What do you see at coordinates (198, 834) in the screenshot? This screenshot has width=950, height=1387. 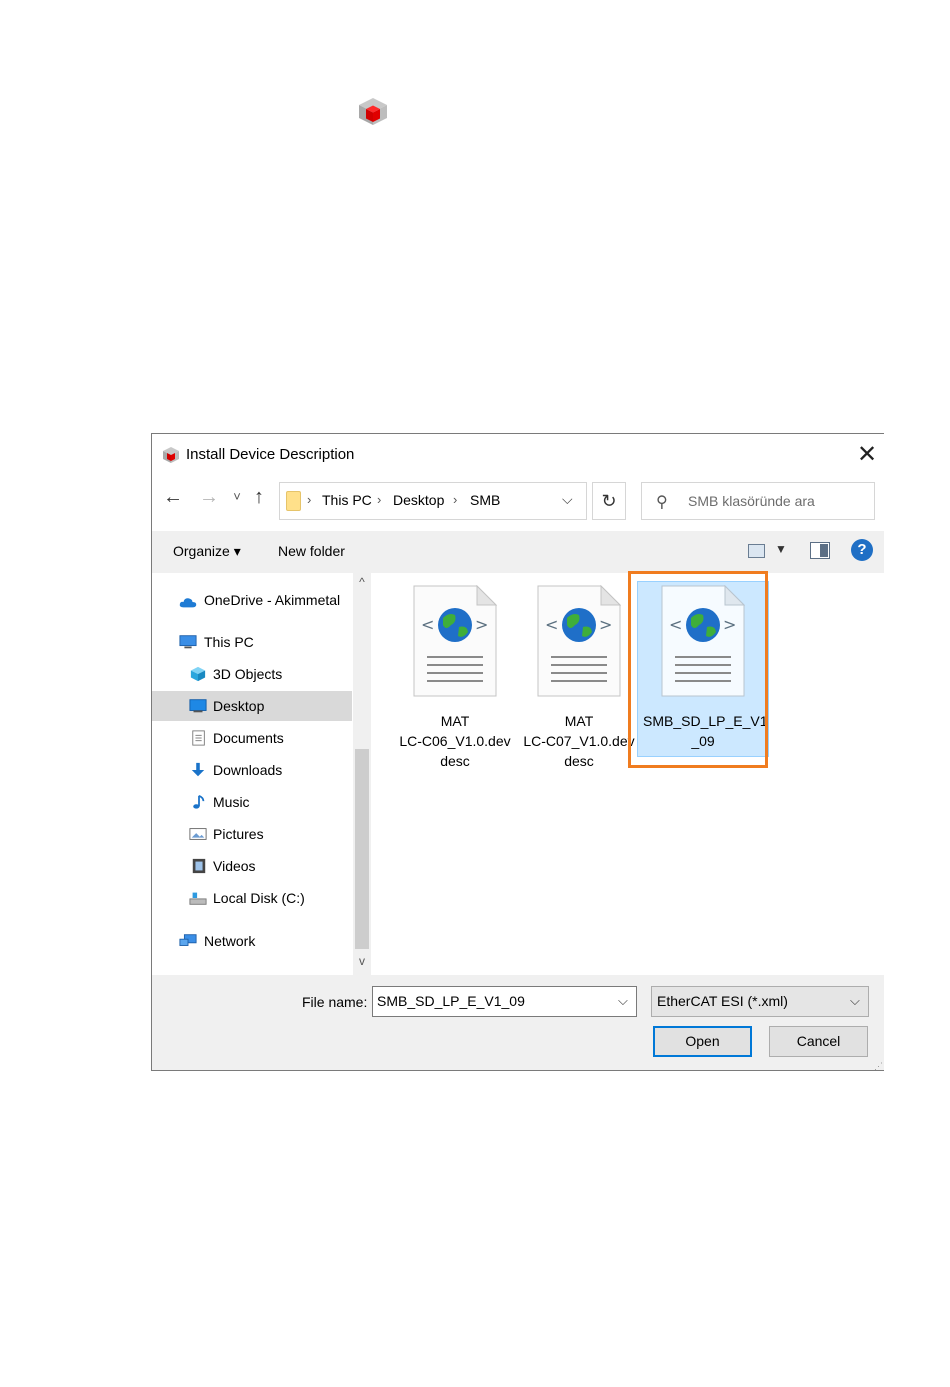 I see `pictures-icon` at bounding box center [198, 834].